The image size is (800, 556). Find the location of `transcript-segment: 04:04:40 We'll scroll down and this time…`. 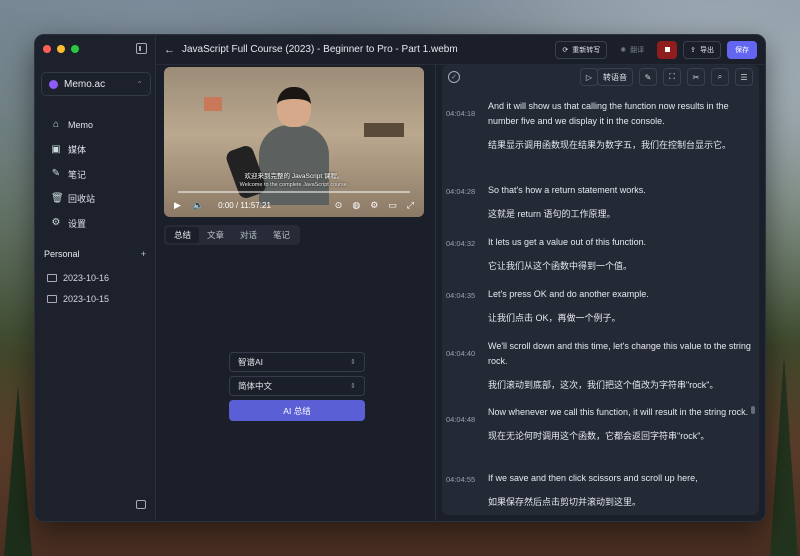

transcript-segment: 04:04:40 We'll scroll down and this time… is located at coordinates (600, 372).